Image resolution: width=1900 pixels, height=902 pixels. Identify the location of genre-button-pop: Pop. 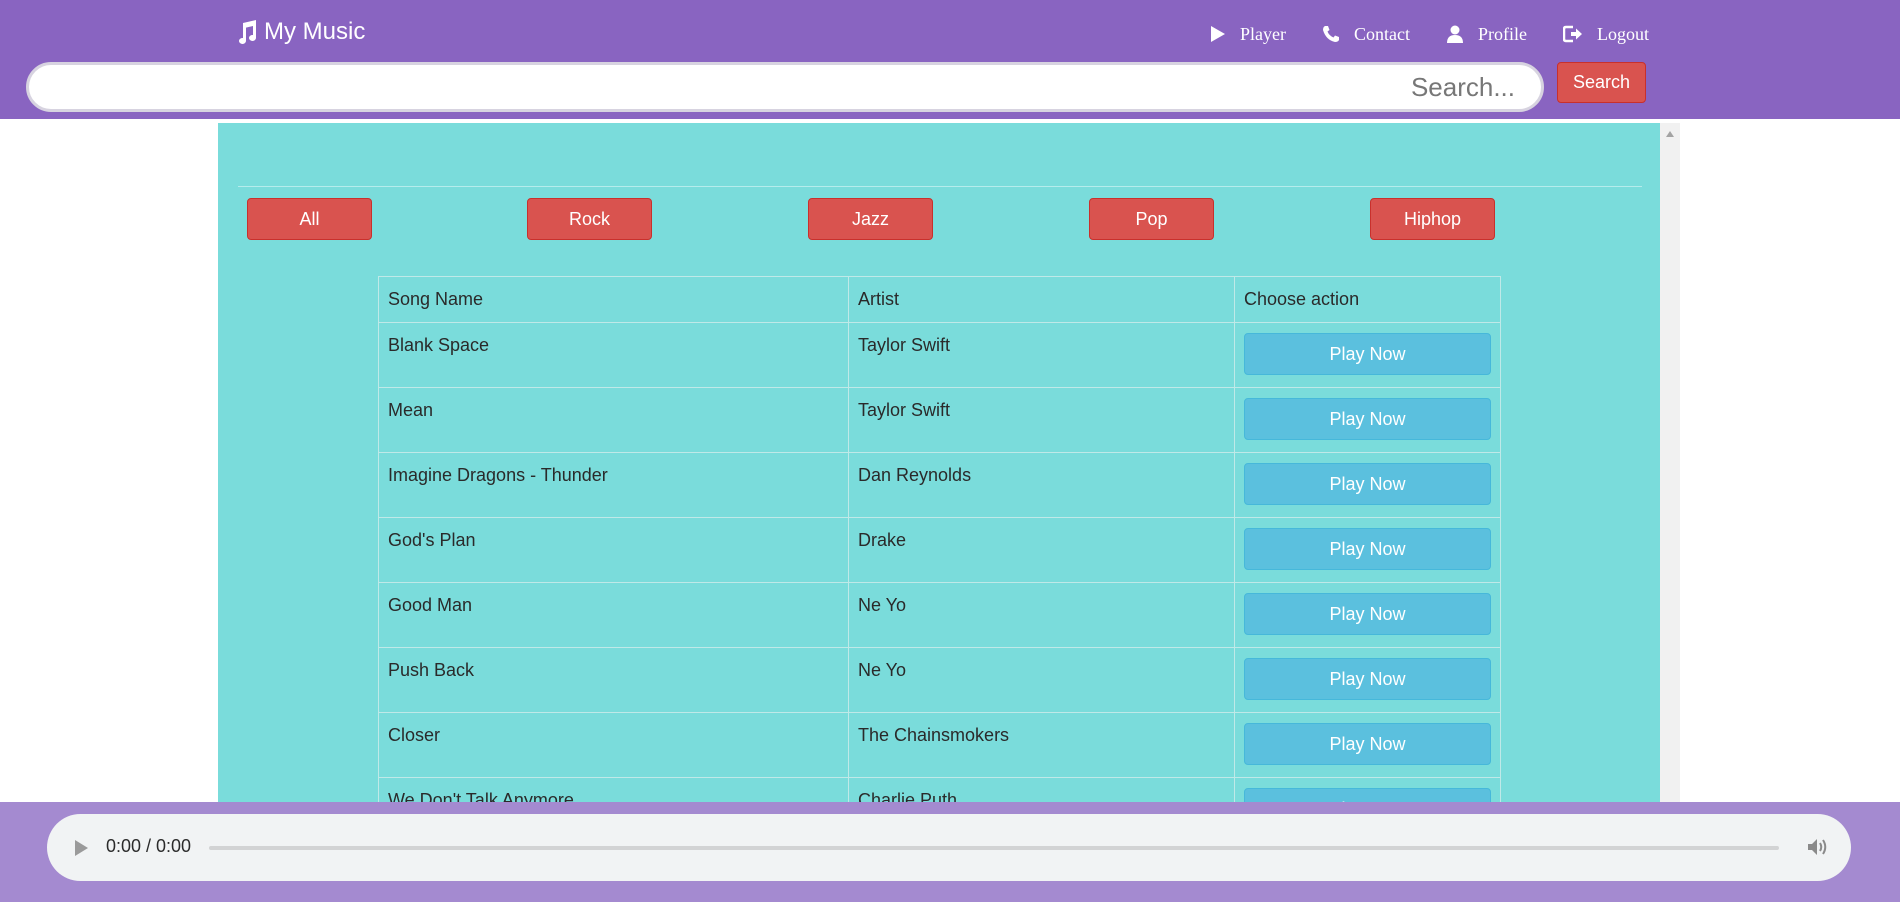
(1151, 219).